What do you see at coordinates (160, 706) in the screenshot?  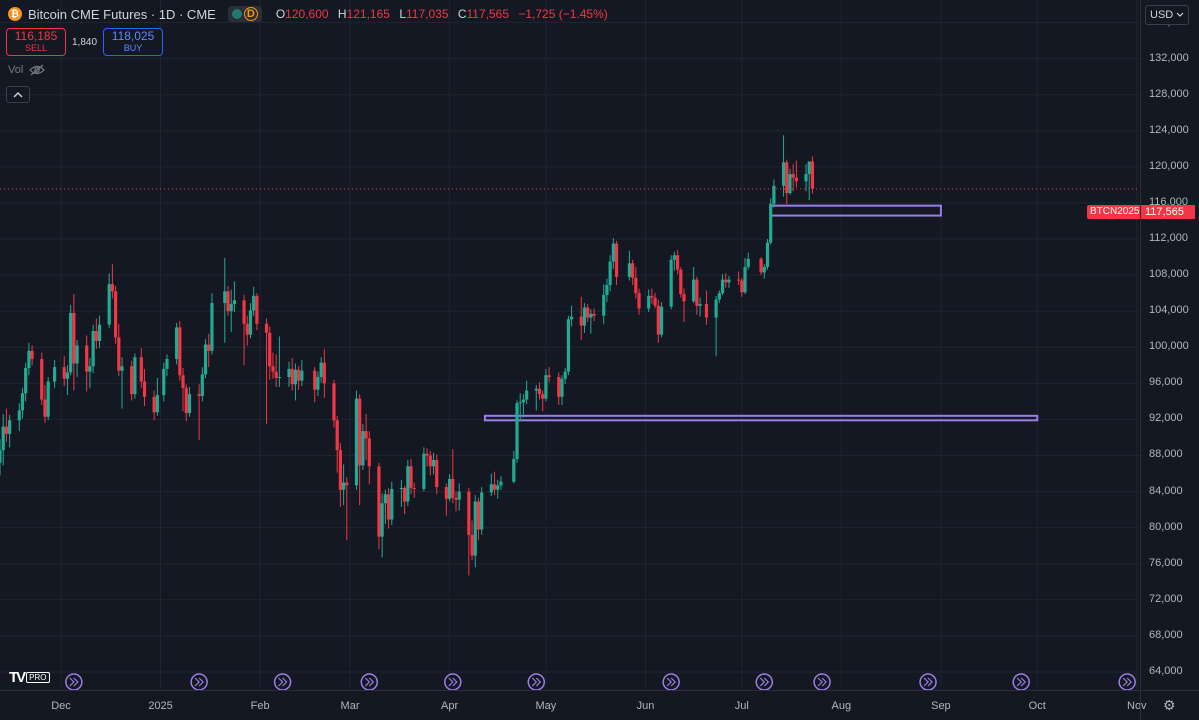 I see `time-tick-label: 2025` at bounding box center [160, 706].